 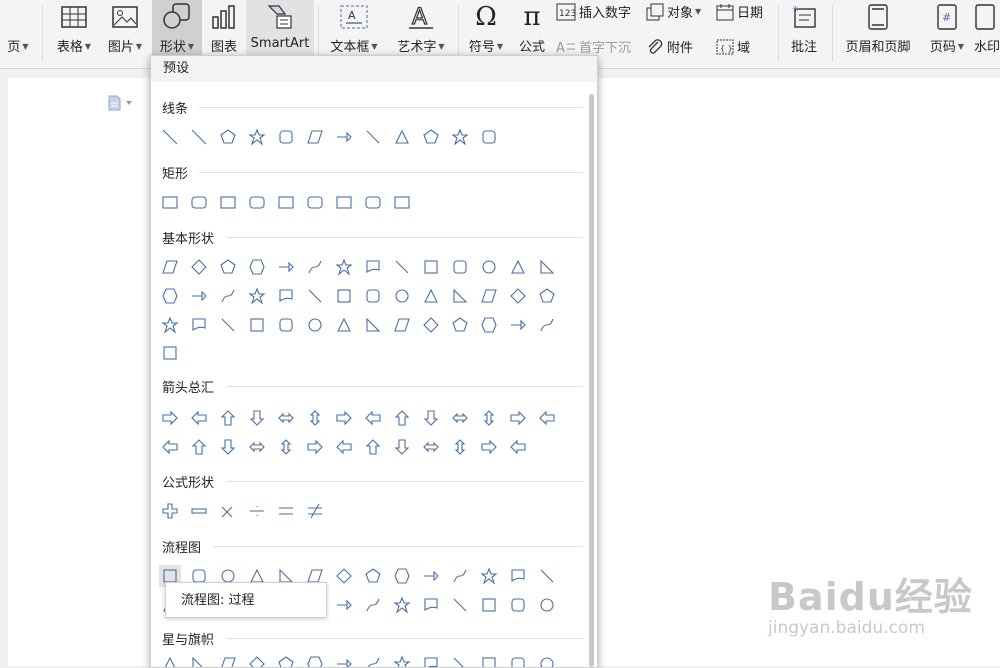 I want to click on document-options-icon, so click(x=122, y=105).